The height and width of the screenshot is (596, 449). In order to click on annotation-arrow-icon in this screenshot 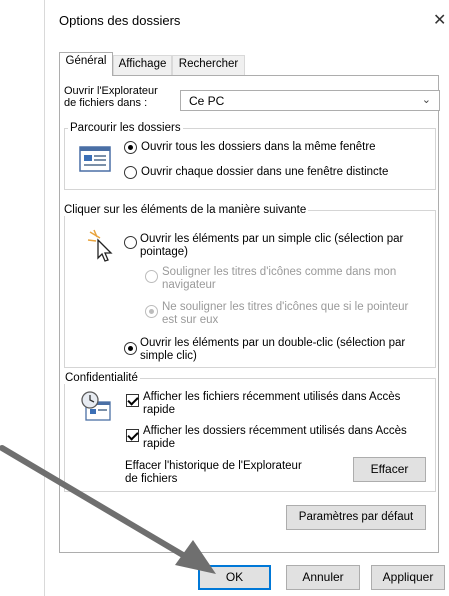, I will do `click(108, 509)`.